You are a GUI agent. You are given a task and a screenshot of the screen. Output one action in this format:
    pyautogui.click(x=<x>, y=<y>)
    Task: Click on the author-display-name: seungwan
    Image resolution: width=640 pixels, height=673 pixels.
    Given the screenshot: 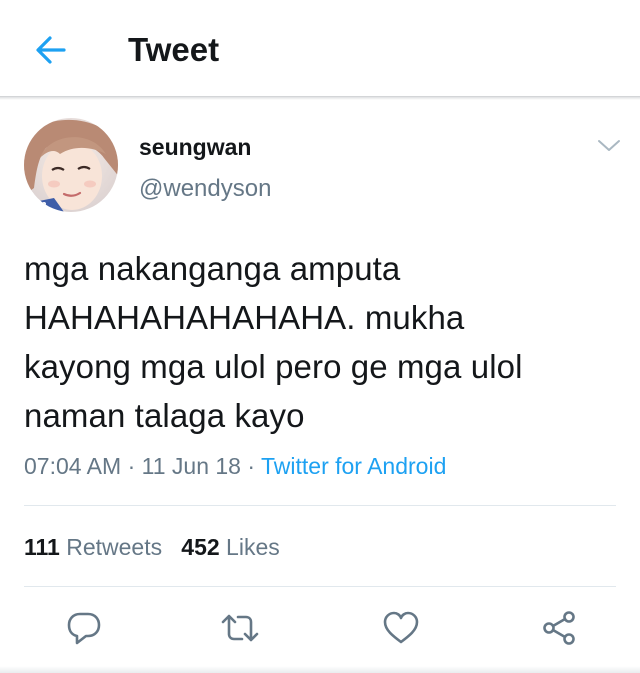 What is the action you would take?
    pyautogui.click(x=195, y=147)
    